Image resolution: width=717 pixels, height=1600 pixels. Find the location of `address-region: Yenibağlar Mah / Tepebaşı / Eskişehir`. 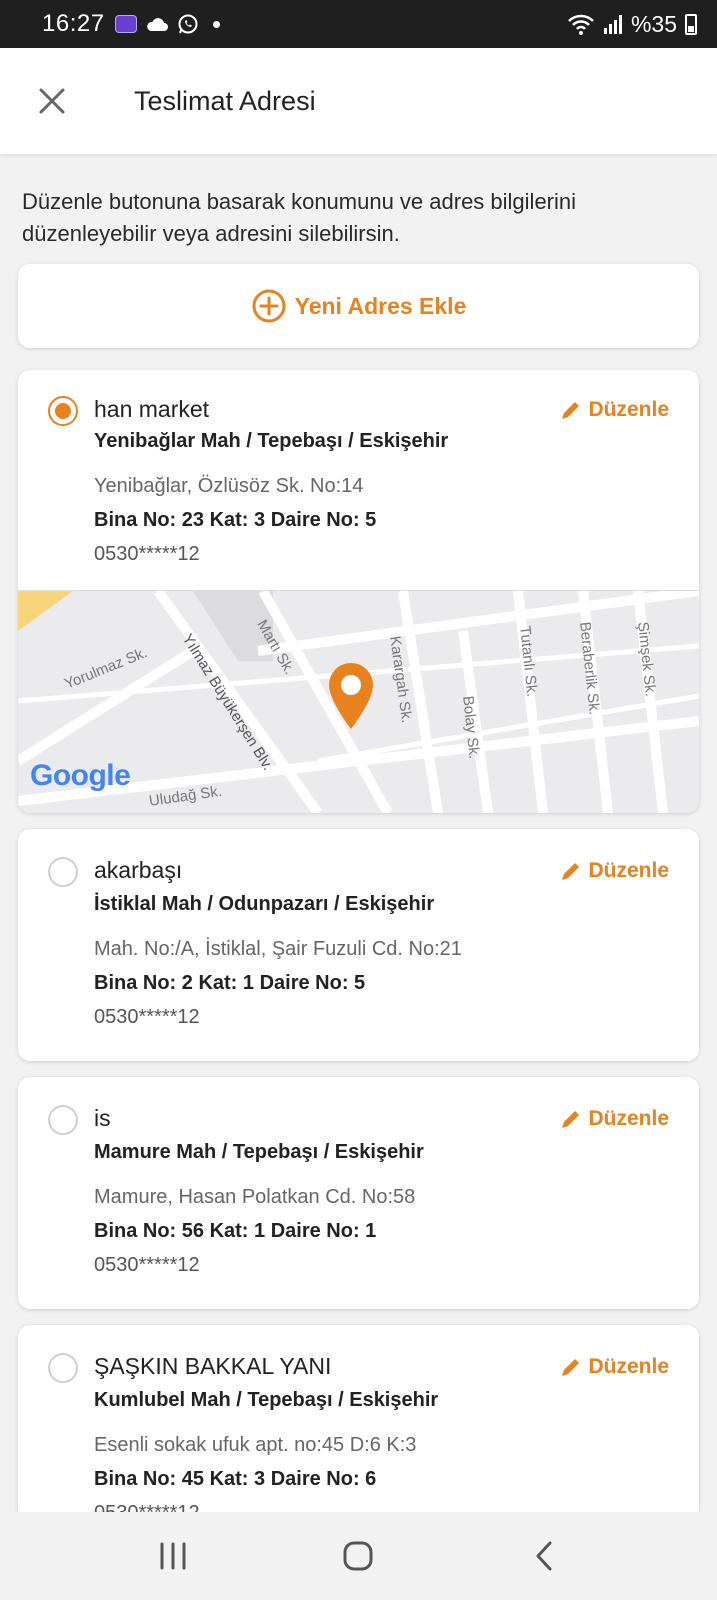

address-region: Yenibağlar Mah / Tepebaşı / Eskişehir is located at coordinates (271, 441).